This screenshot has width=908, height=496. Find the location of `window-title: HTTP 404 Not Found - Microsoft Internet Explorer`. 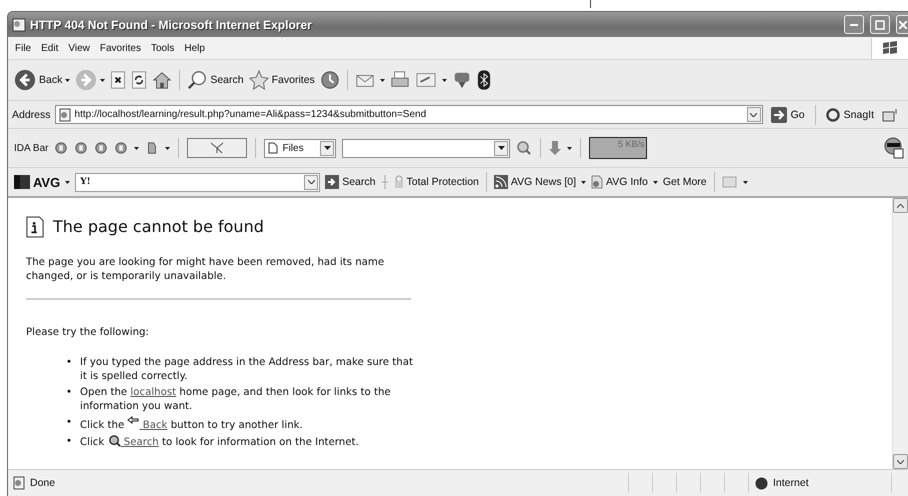

window-title: HTTP 404 Not Found - Microsoft Internet Explorer is located at coordinates (171, 25).